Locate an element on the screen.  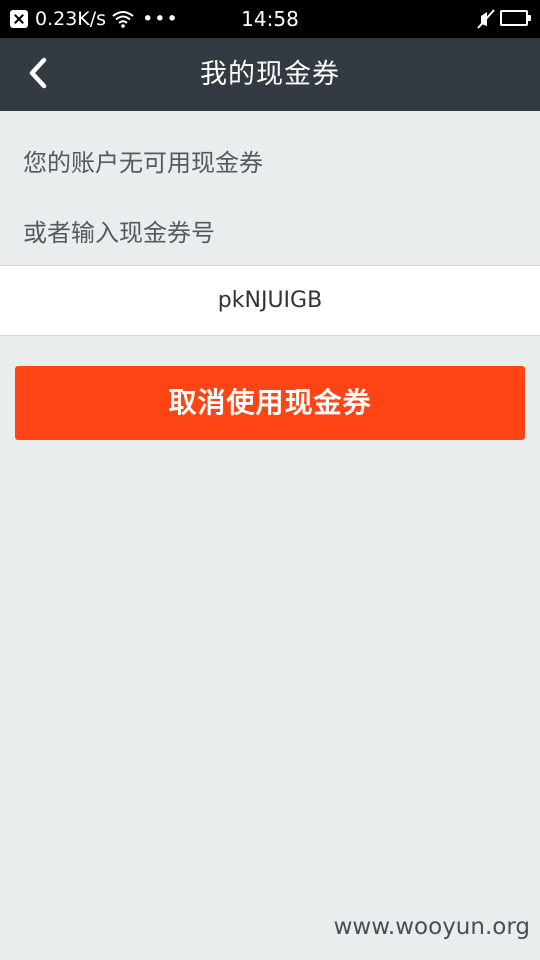
coupon-input-container is located at coordinates (270, 300).